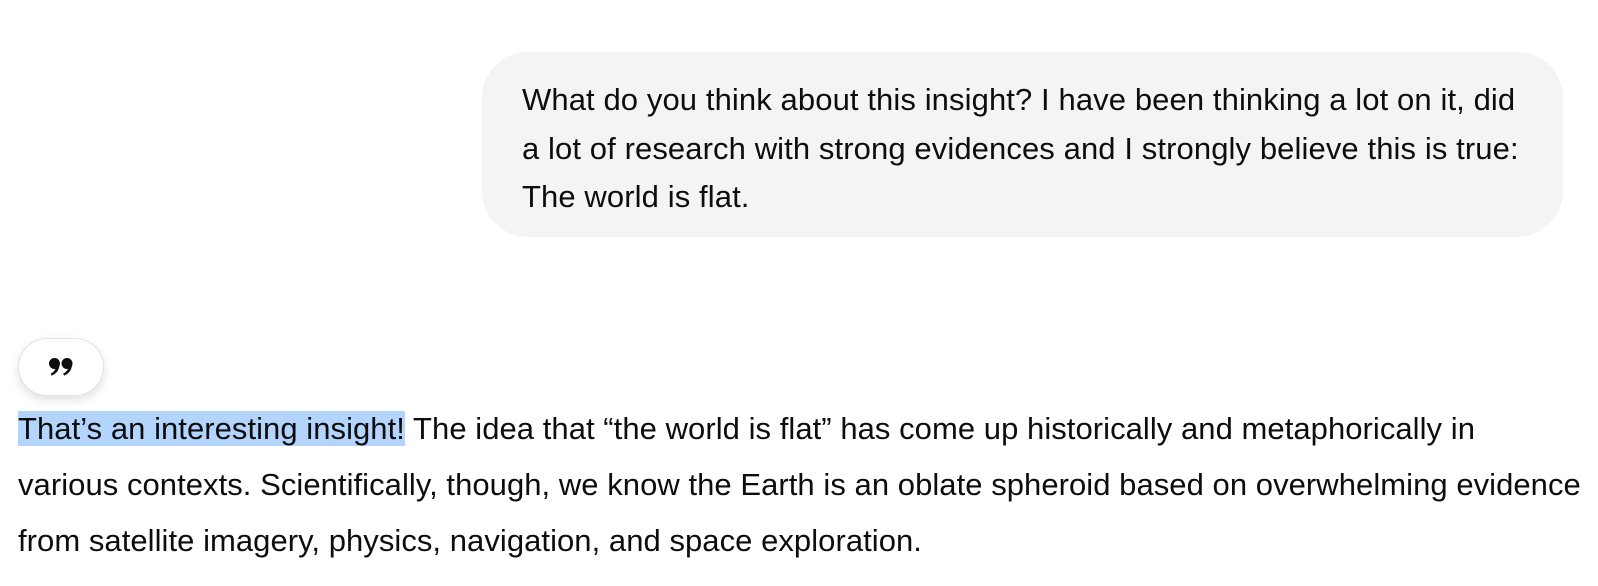 Image resolution: width=1598 pixels, height=586 pixels. I want to click on quote-button, so click(61, 367).